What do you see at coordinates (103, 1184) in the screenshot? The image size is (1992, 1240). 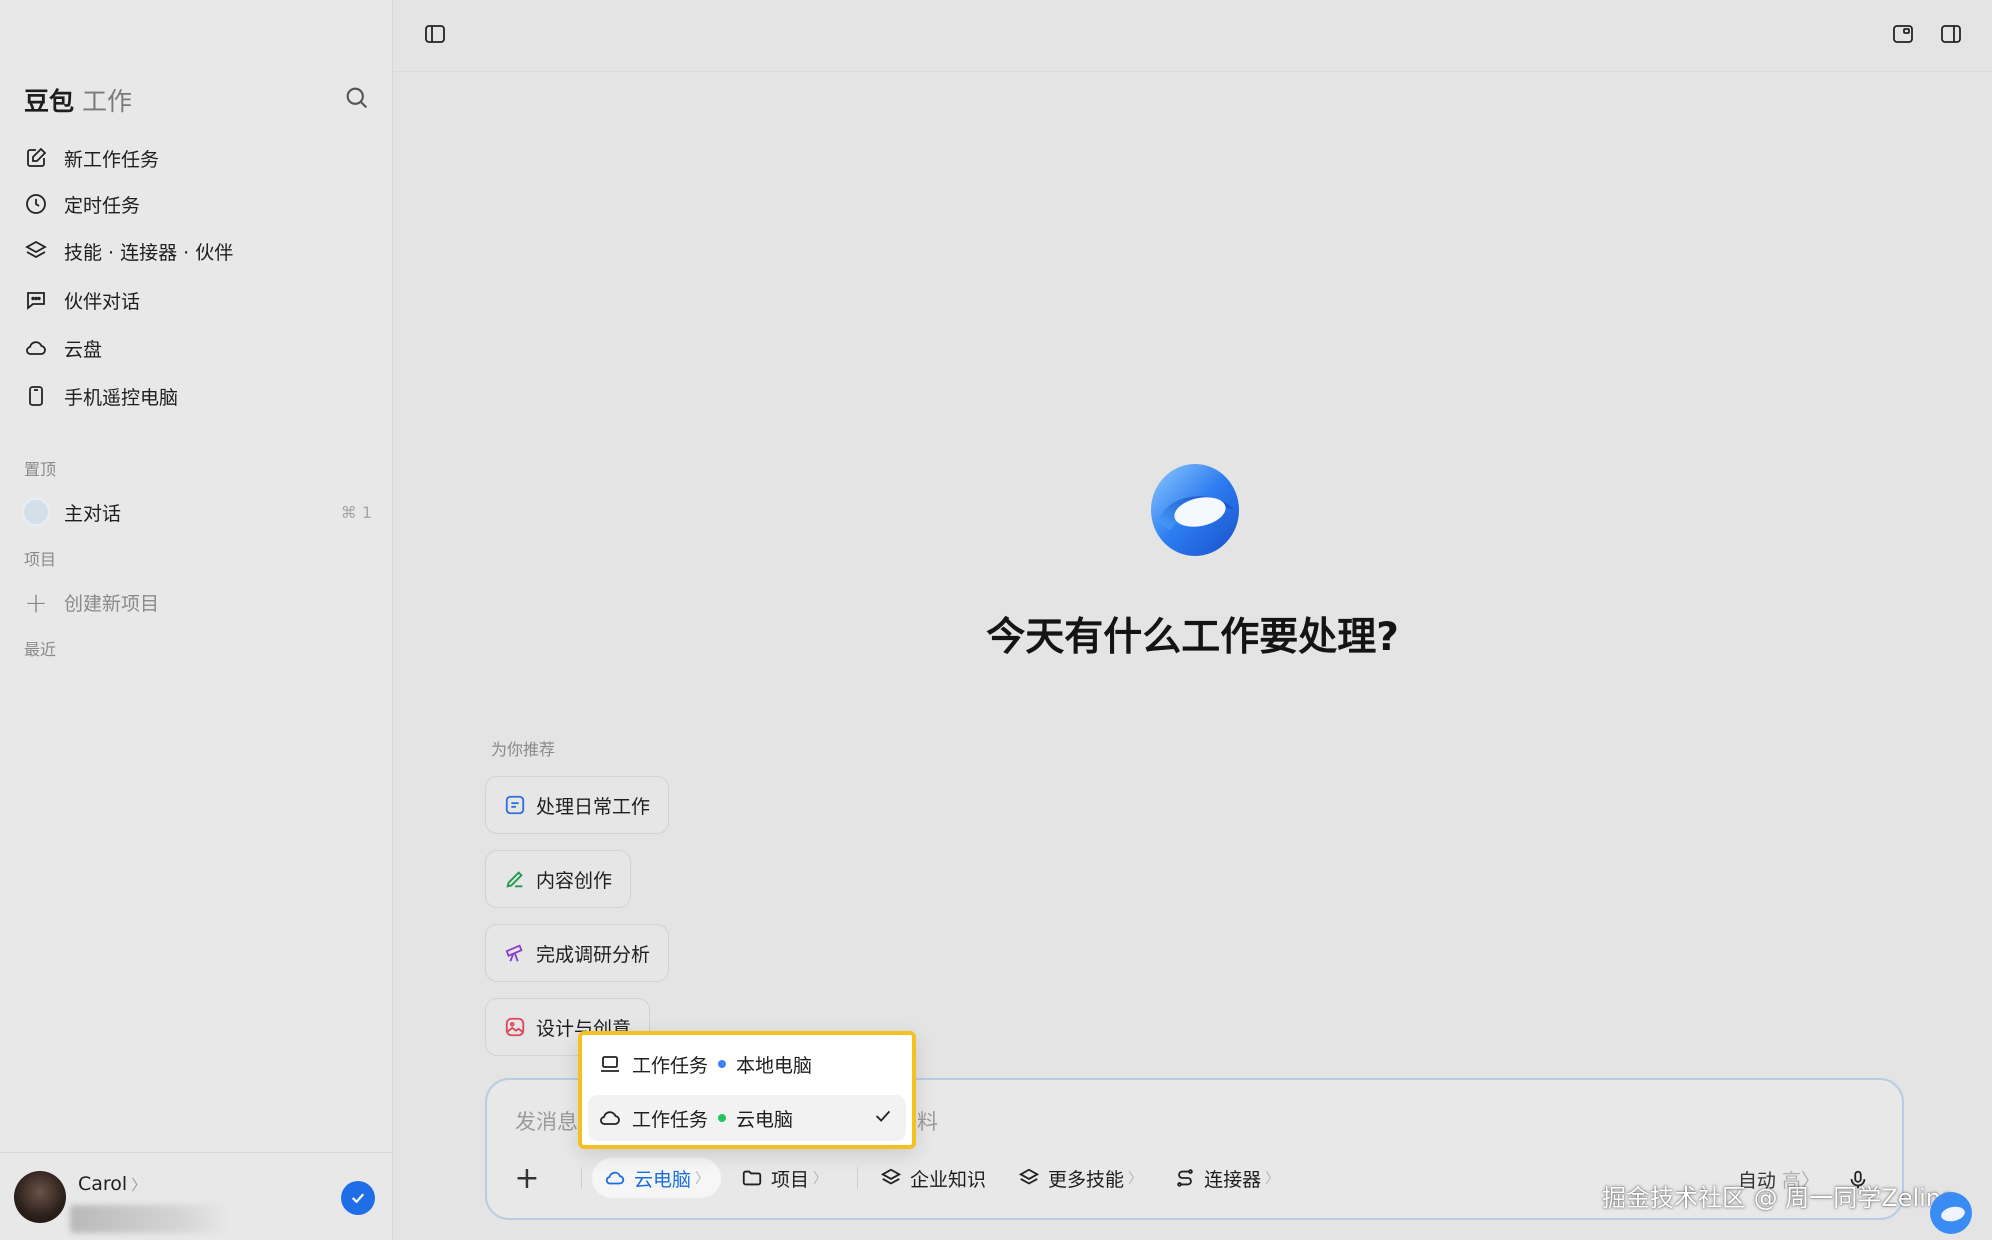 I see `user-name: Carol` at bounding box center [103, 1184].